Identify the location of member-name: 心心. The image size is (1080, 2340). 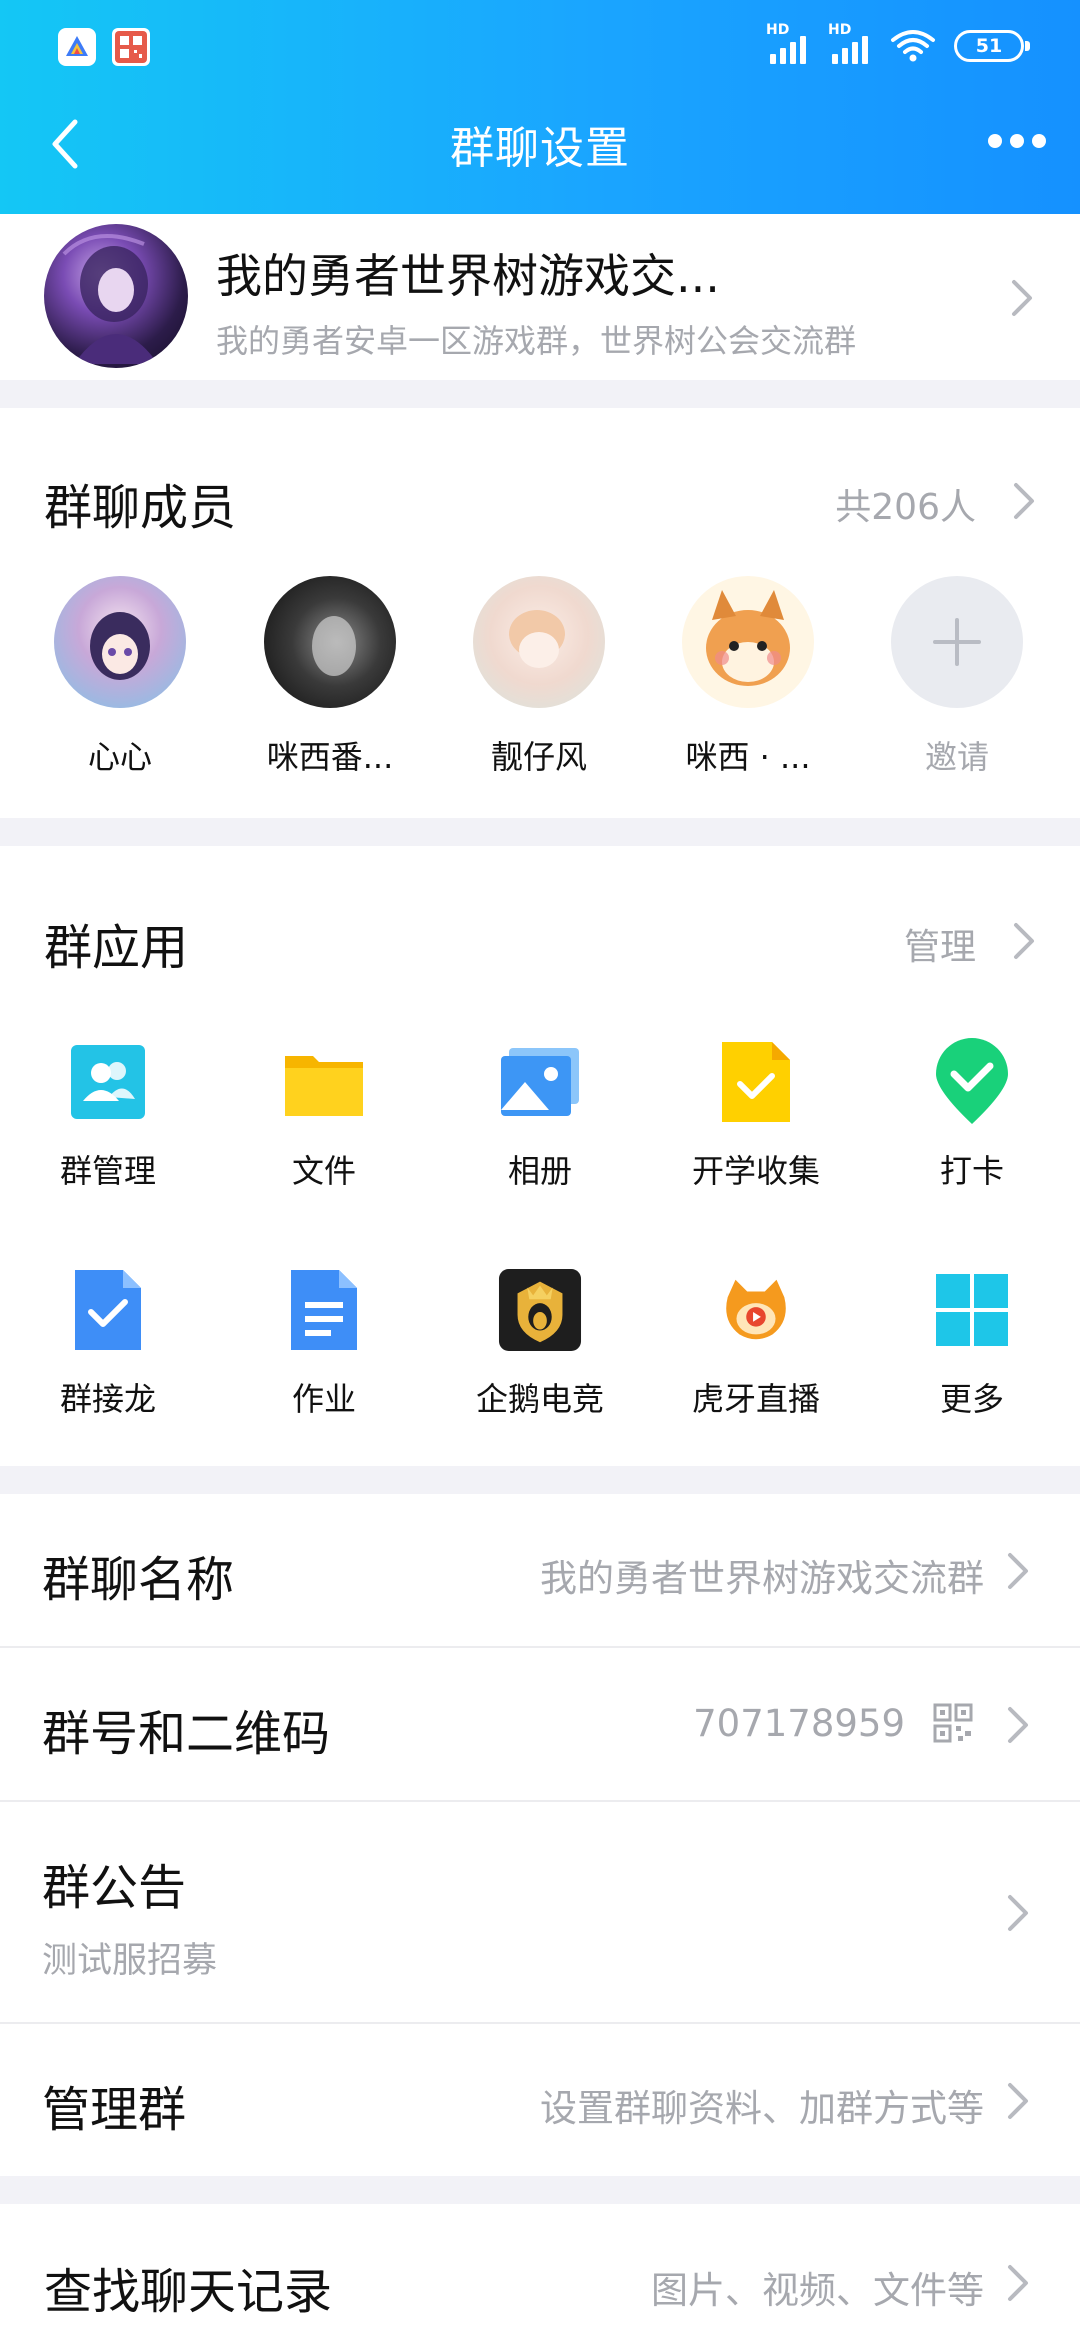
(119, 757).